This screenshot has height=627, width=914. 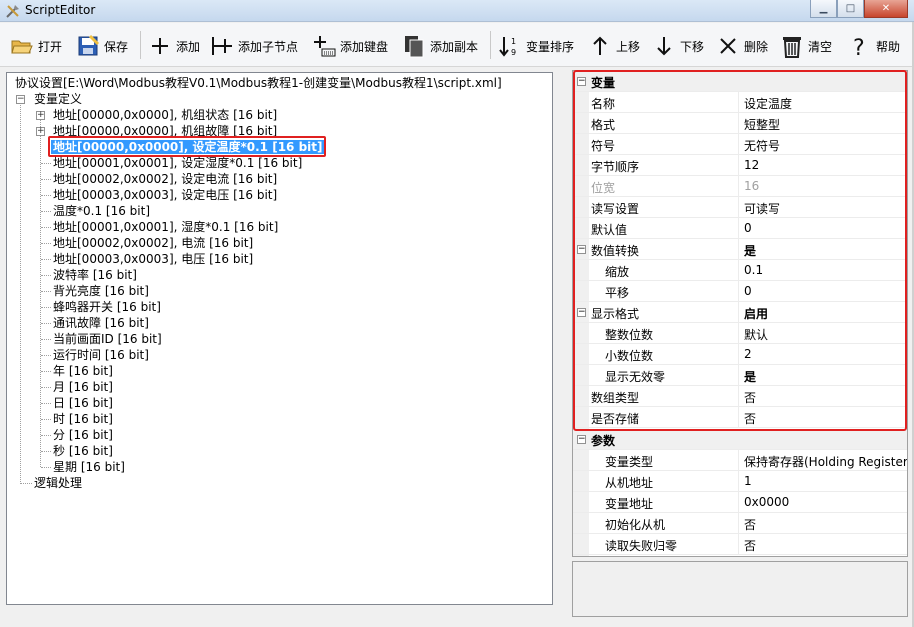 What do you see at coordinates (165, 195) in the screenshot?
I see `tree-item: 地址[00003,0x0003], 设定电压 [16 bit]` at bounding box center [165, 195].